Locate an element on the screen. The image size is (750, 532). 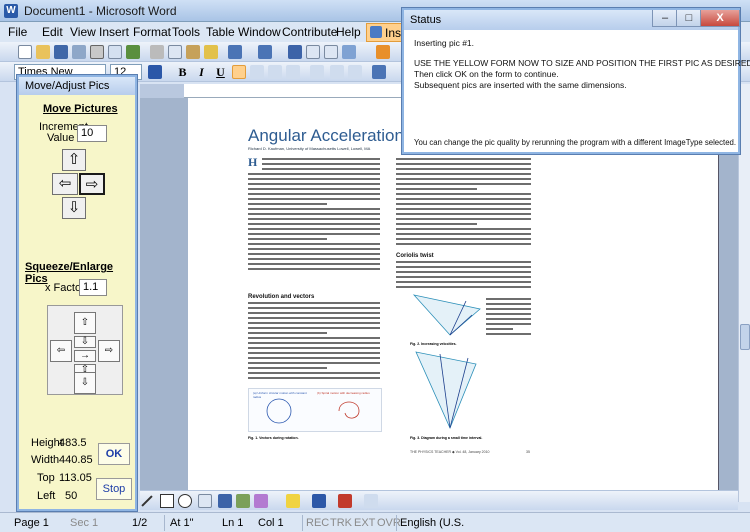
styles-icon is located at coordinates (379, 72).